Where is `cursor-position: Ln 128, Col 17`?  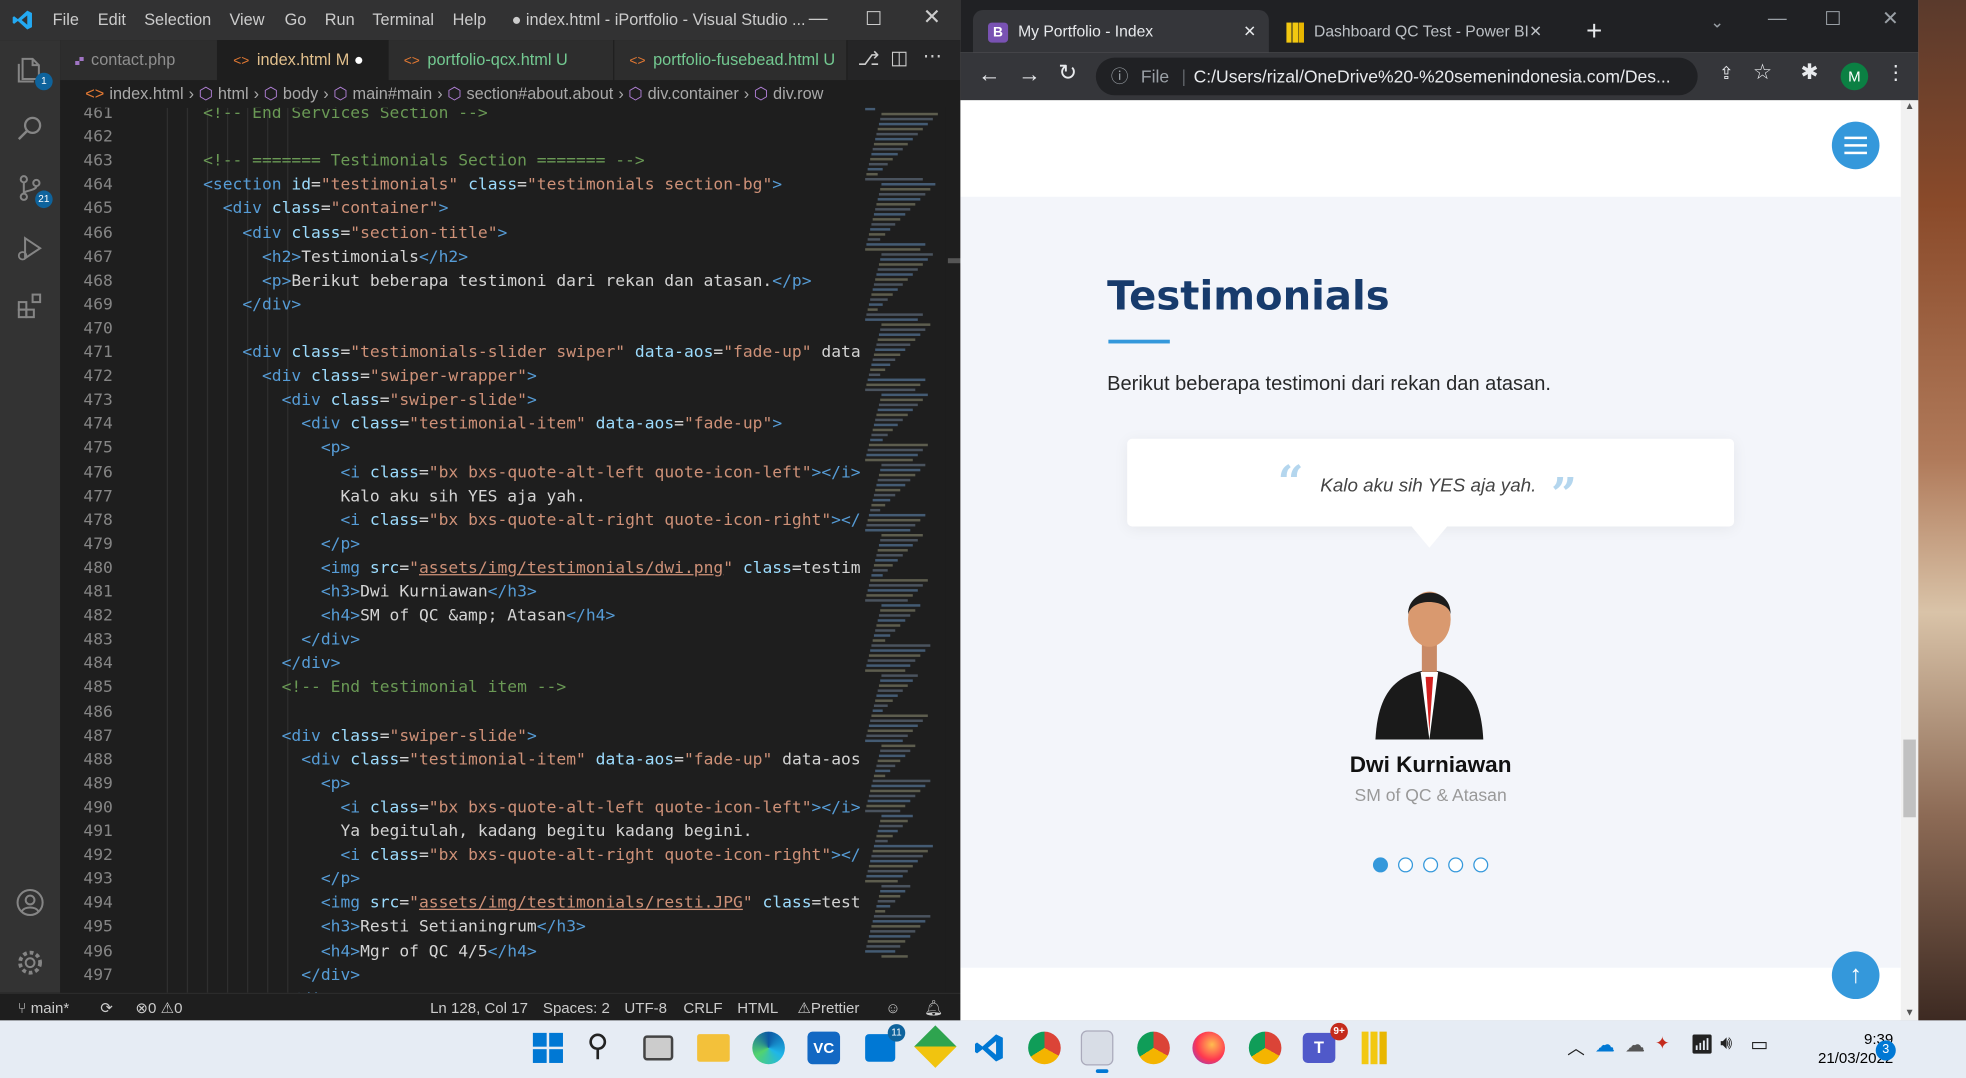
cursor-position: Ln 128, Col 17 is located at coordinates (479, 1008).